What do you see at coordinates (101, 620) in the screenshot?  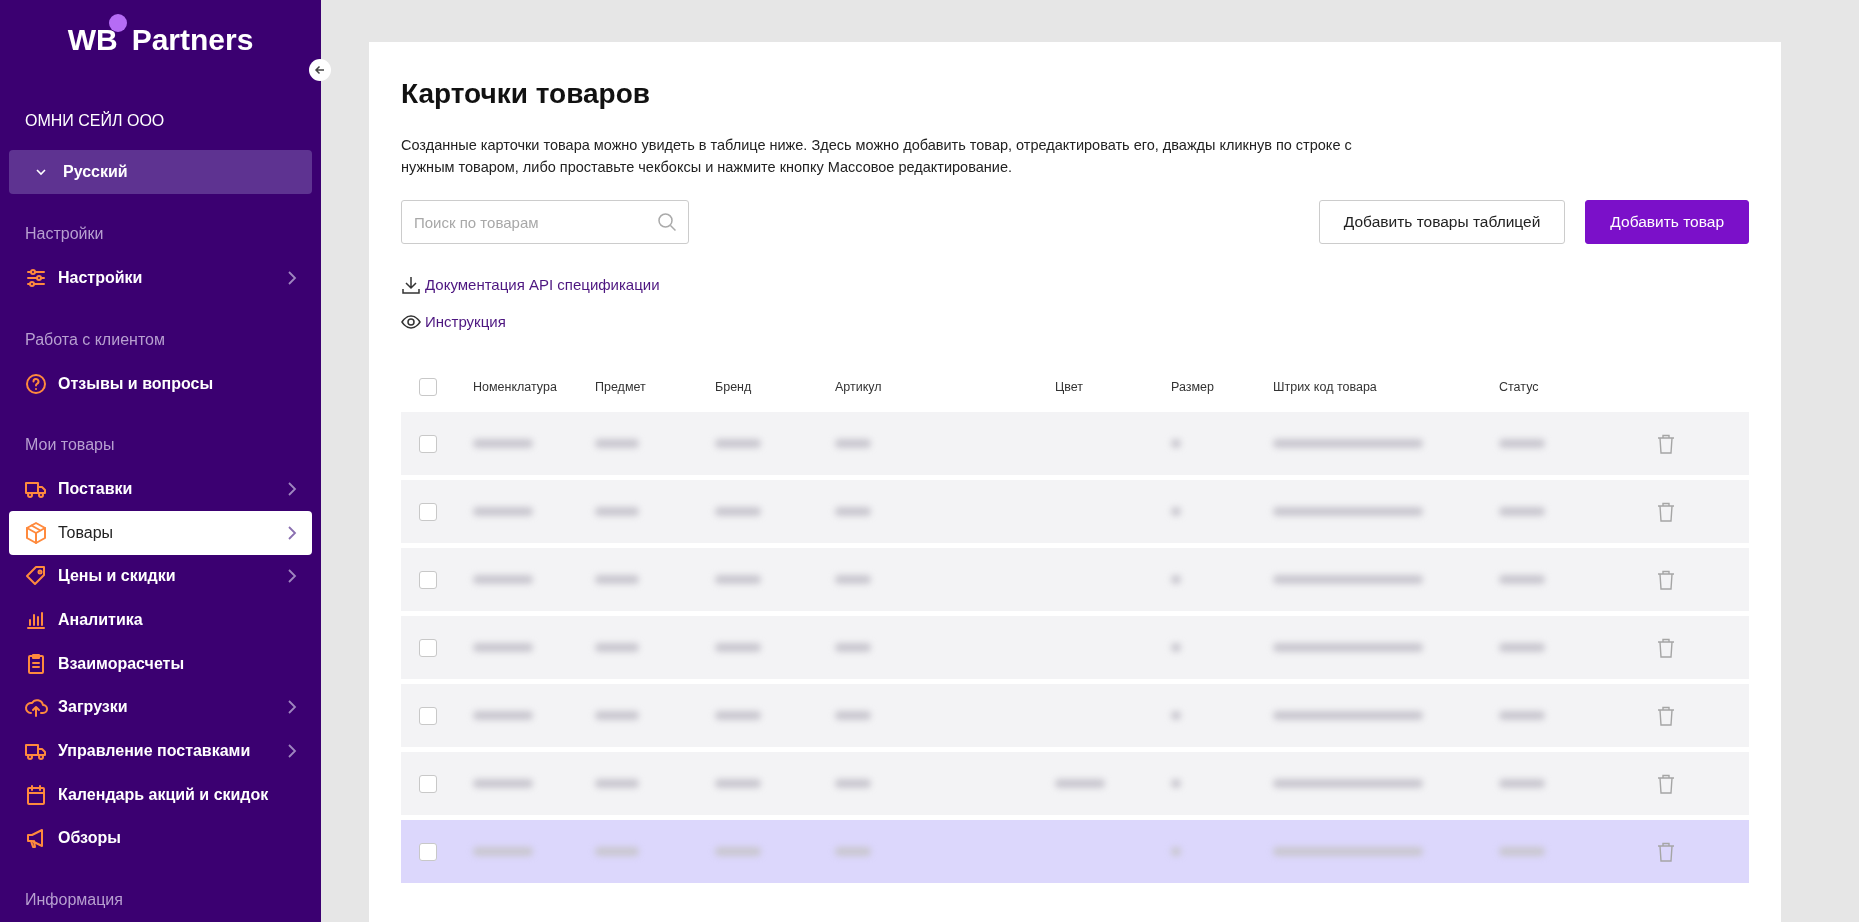 I see `item-label: Аналитика` at bounding box center [101, 620].